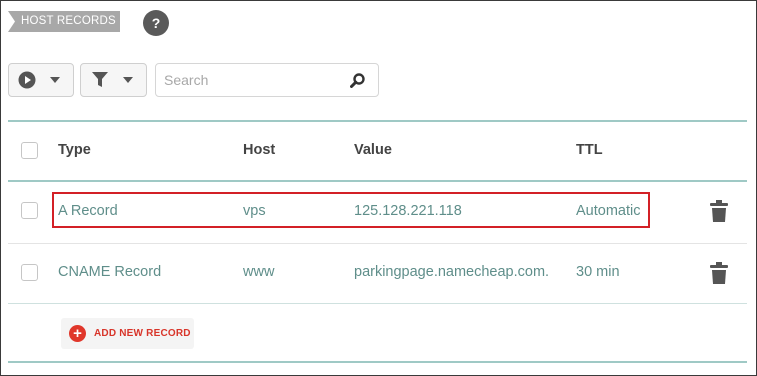 The width and height of the screenshot is (757, 376). I want to click on highlight-box, so click(351, 210).